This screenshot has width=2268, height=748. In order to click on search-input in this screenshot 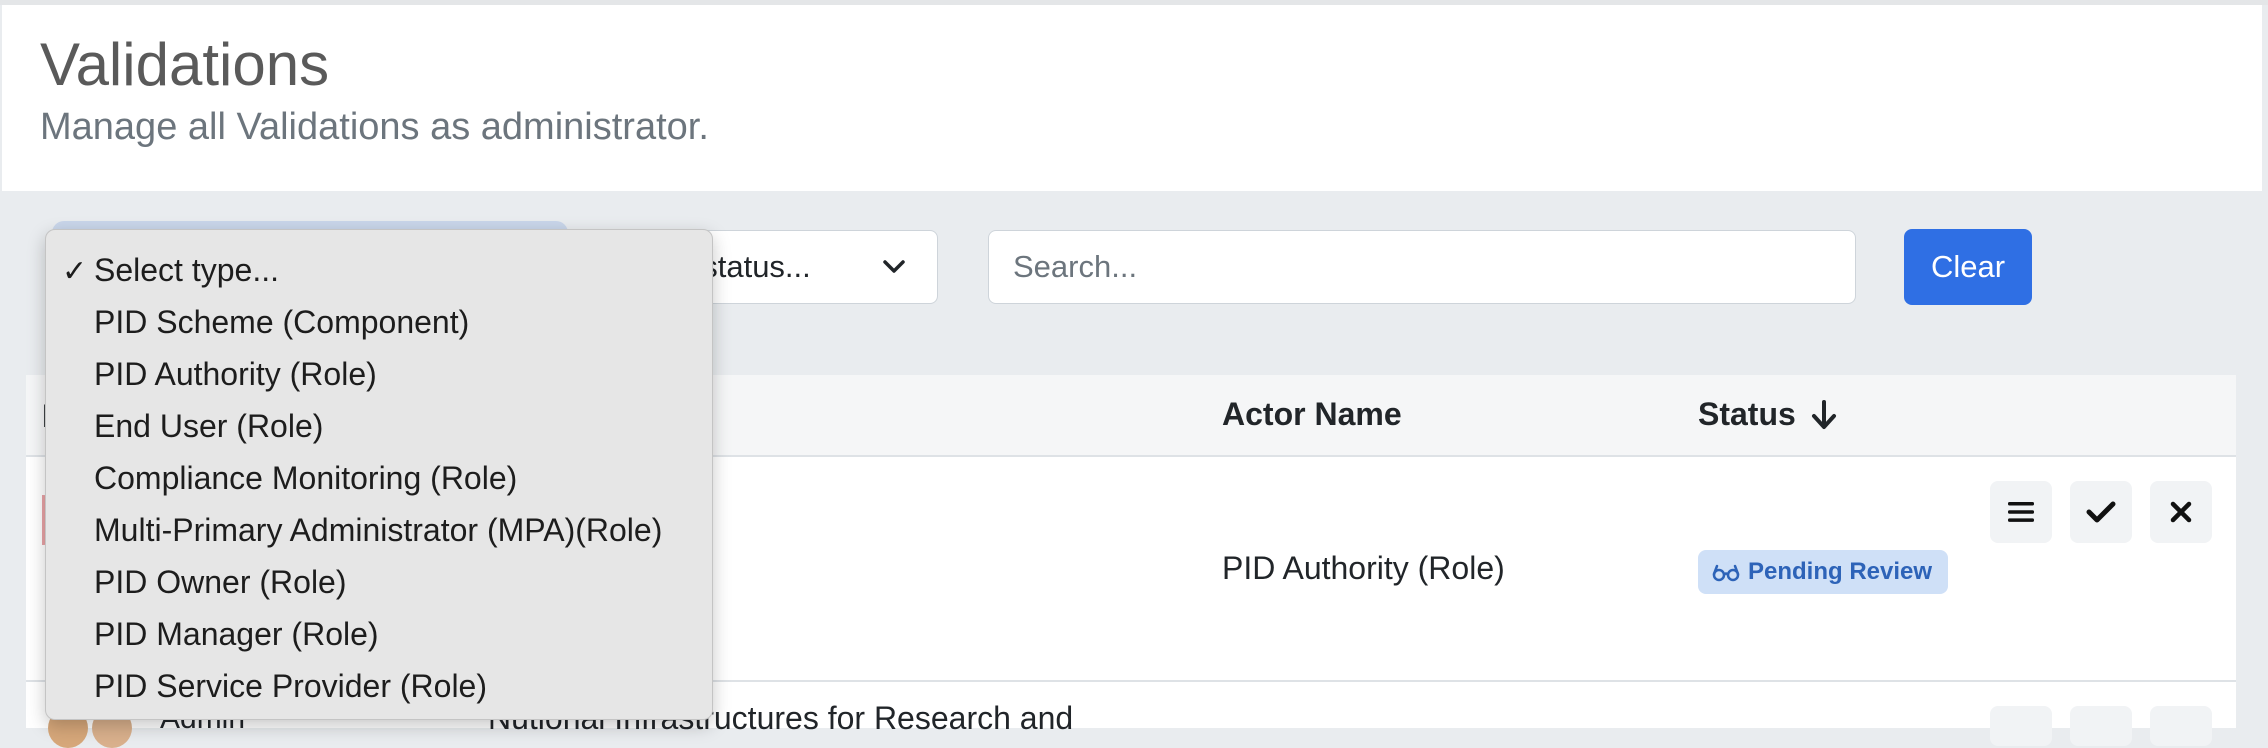, I will do `click(1422, 267)`.